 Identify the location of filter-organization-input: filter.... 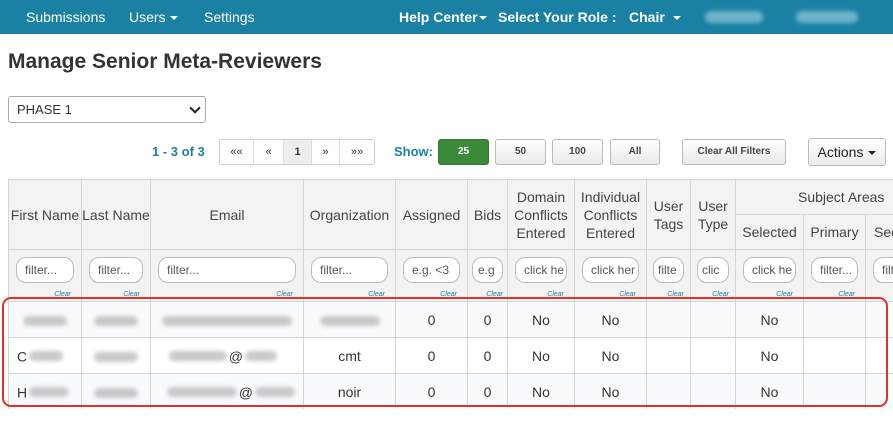
(349, 270).